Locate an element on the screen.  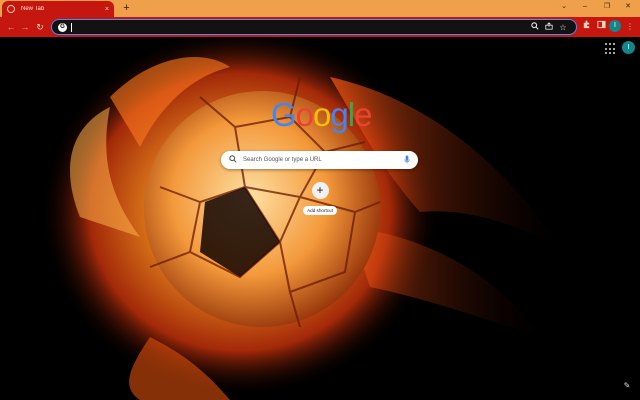
tab-title: New Tab is located at coordinates (33, 9).